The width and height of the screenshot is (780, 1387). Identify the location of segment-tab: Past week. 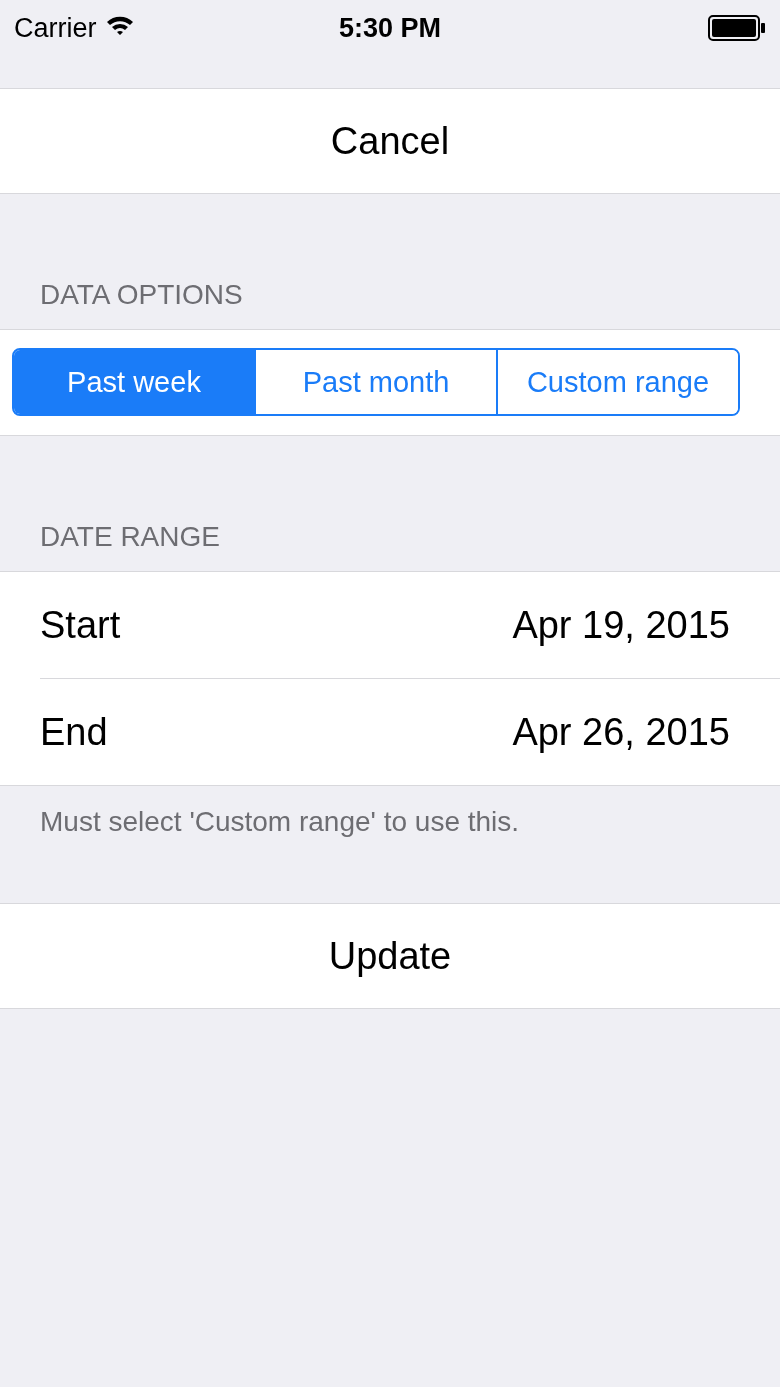
(134, 382).